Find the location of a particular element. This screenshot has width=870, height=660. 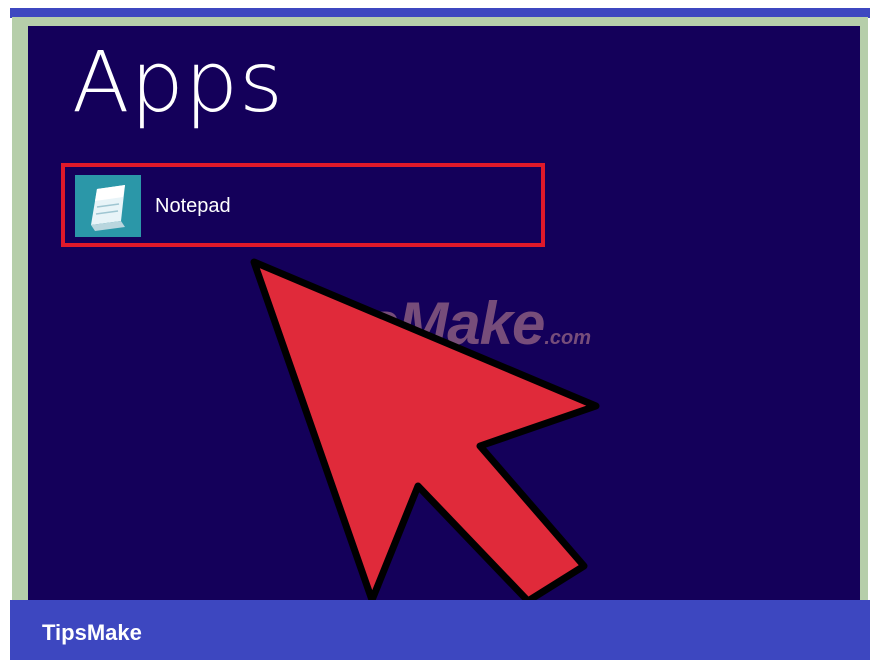

footer-bar: TipsMake is located at coordinates (440, 630).